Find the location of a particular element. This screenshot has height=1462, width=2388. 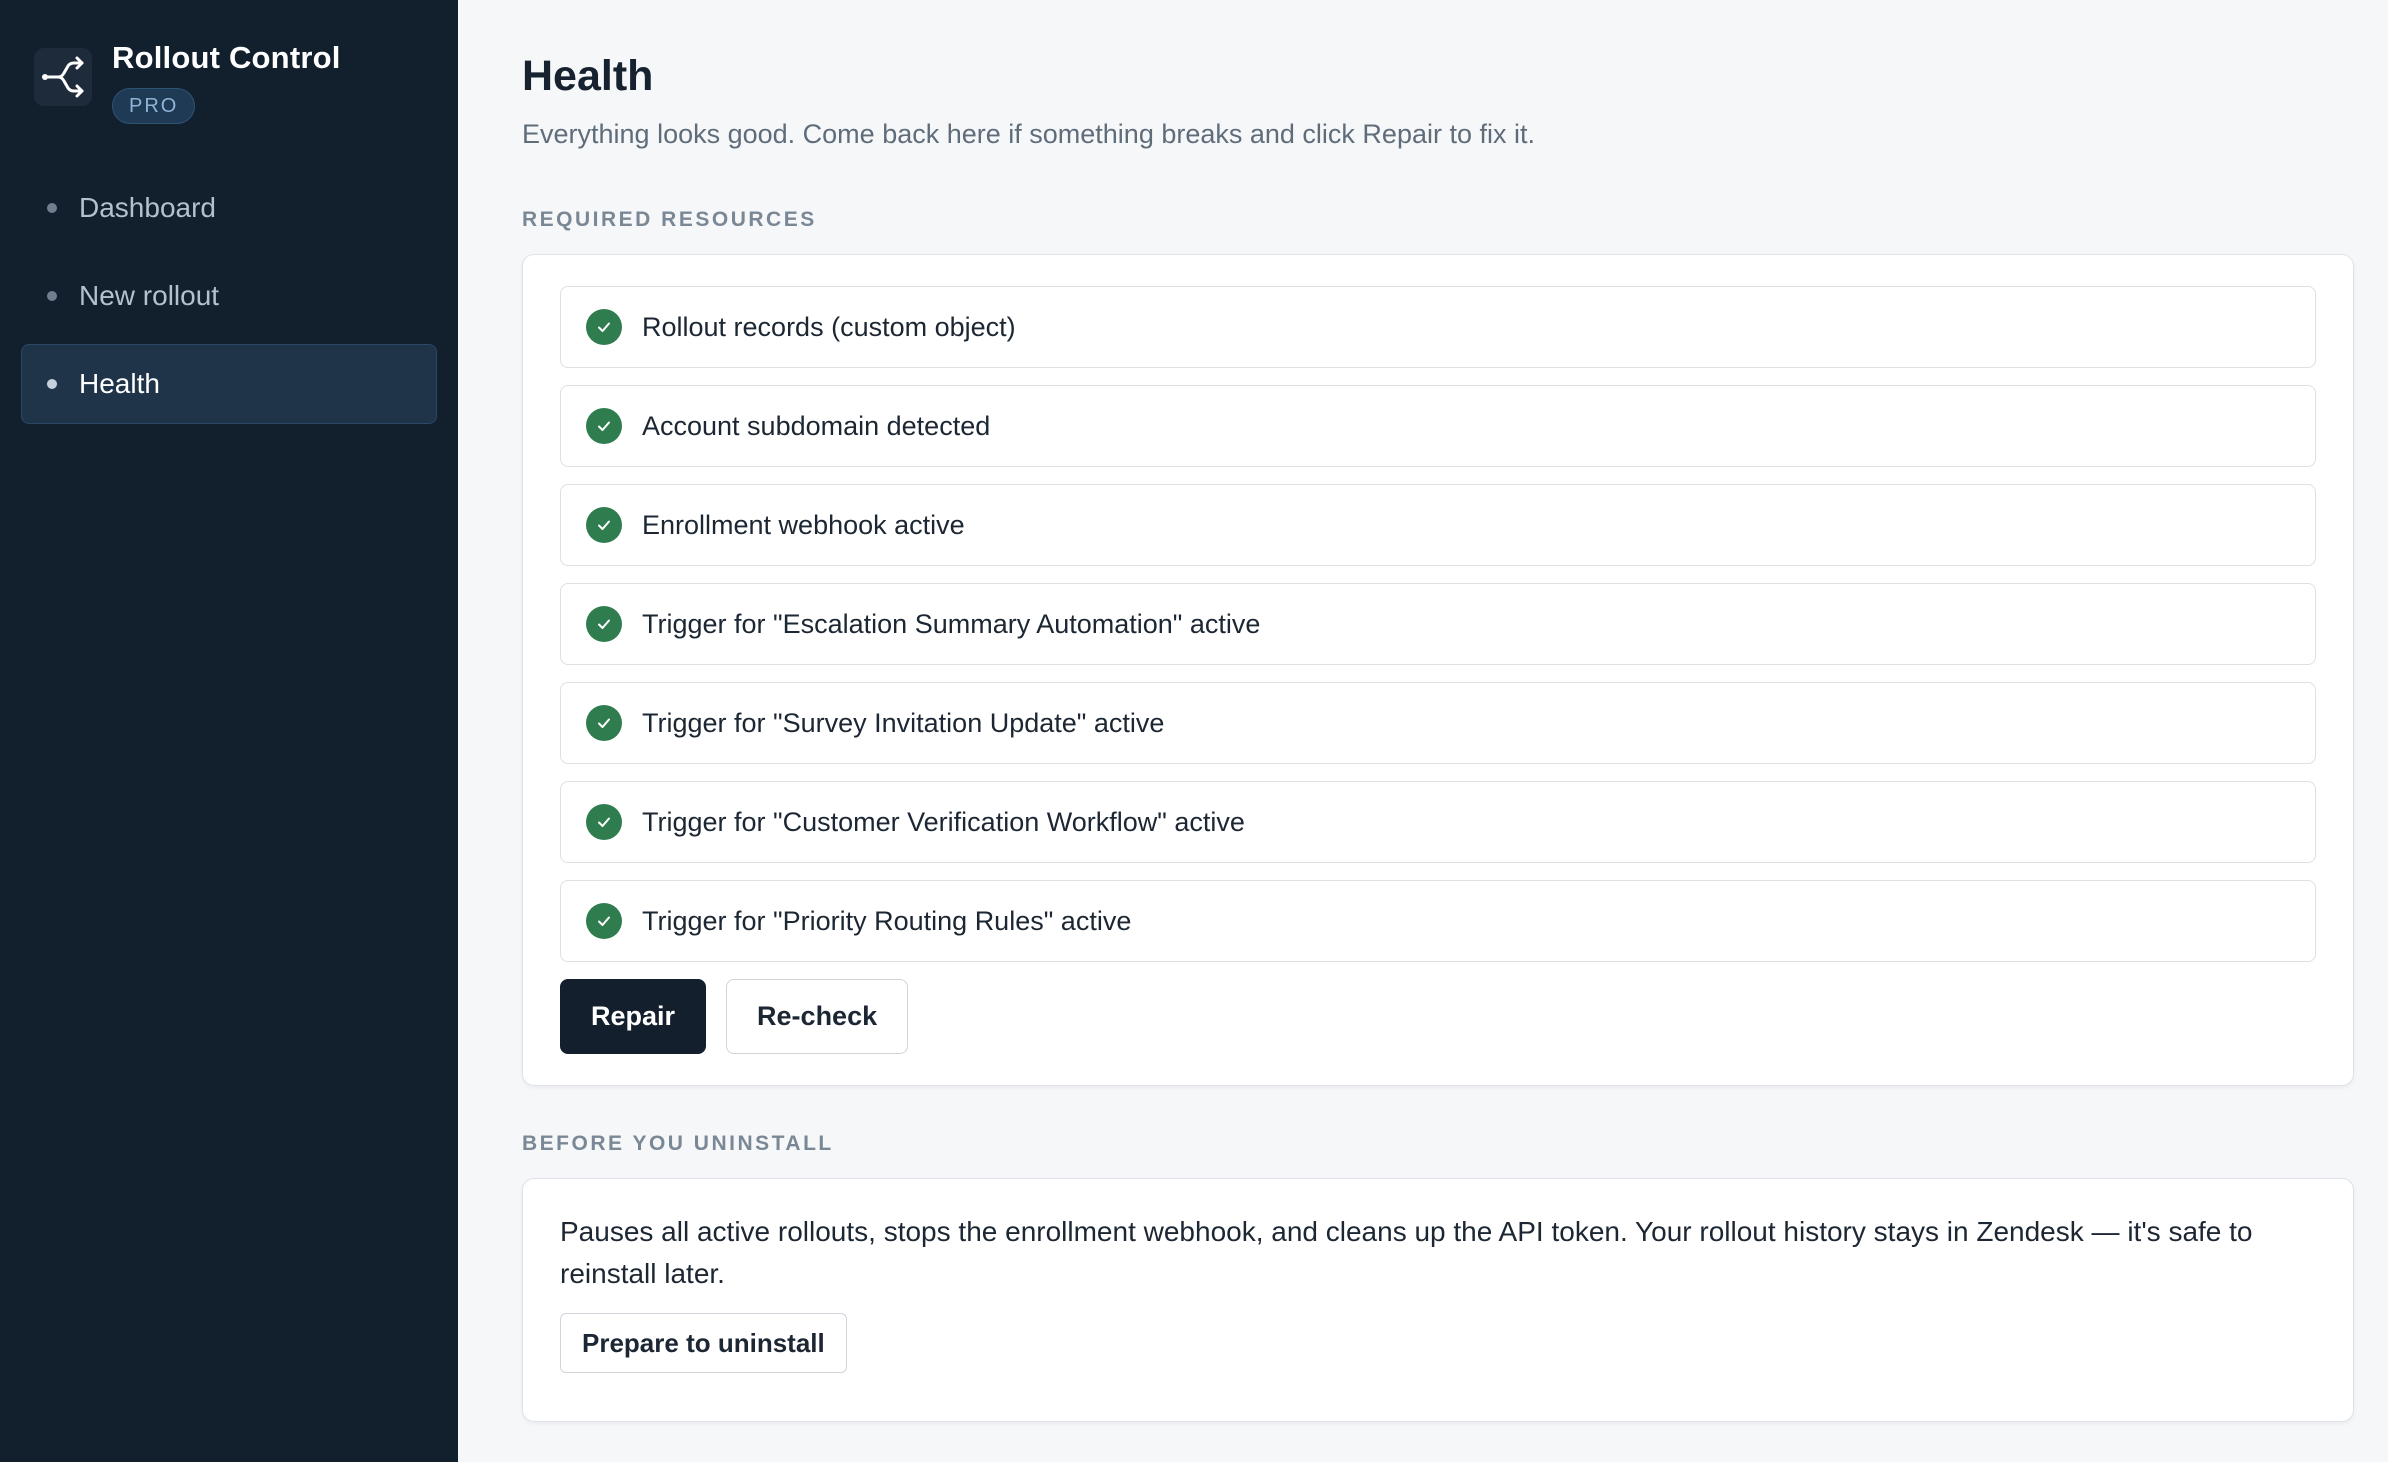

sidebar-item-label: New rollout is located at coordinates (149, 295).